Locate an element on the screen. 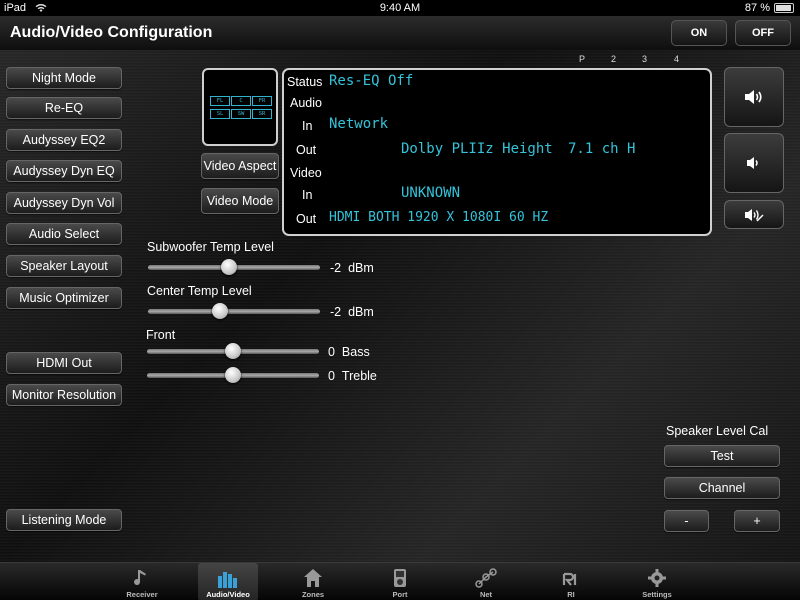 The height and width of the screenshot is (600, 800). network-icon is located at coordinates (486, 578).